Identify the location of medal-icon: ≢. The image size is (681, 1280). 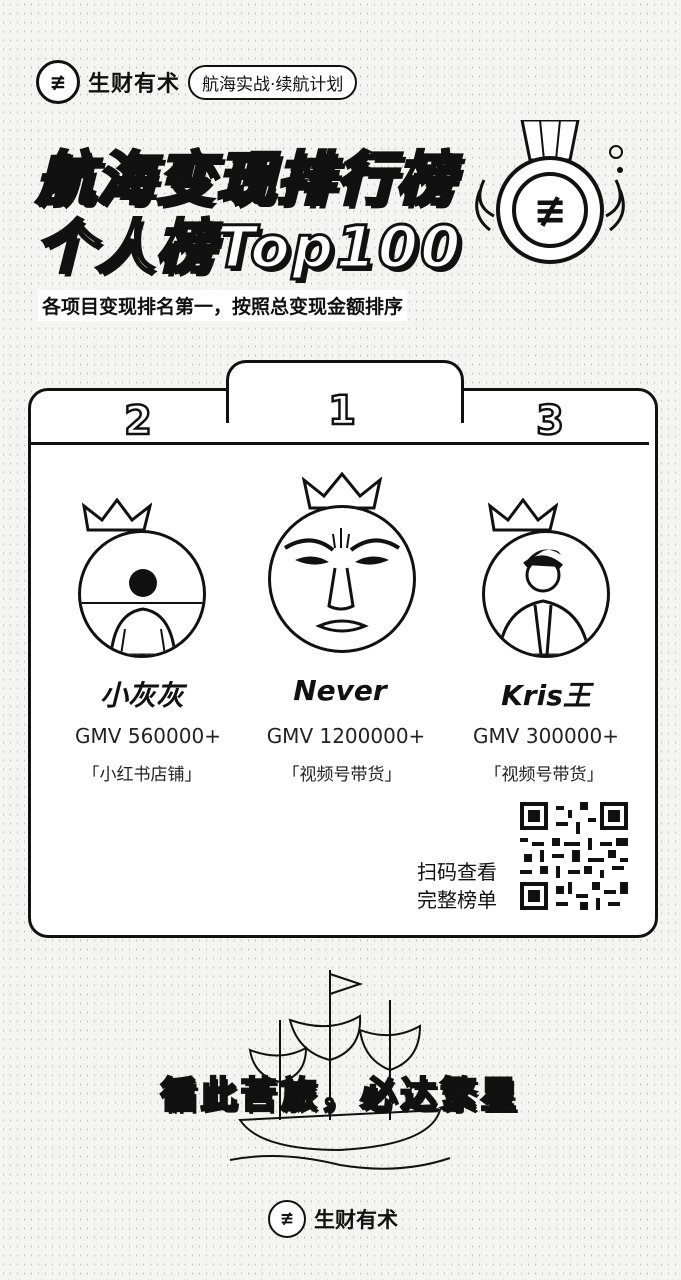
(550, 192).